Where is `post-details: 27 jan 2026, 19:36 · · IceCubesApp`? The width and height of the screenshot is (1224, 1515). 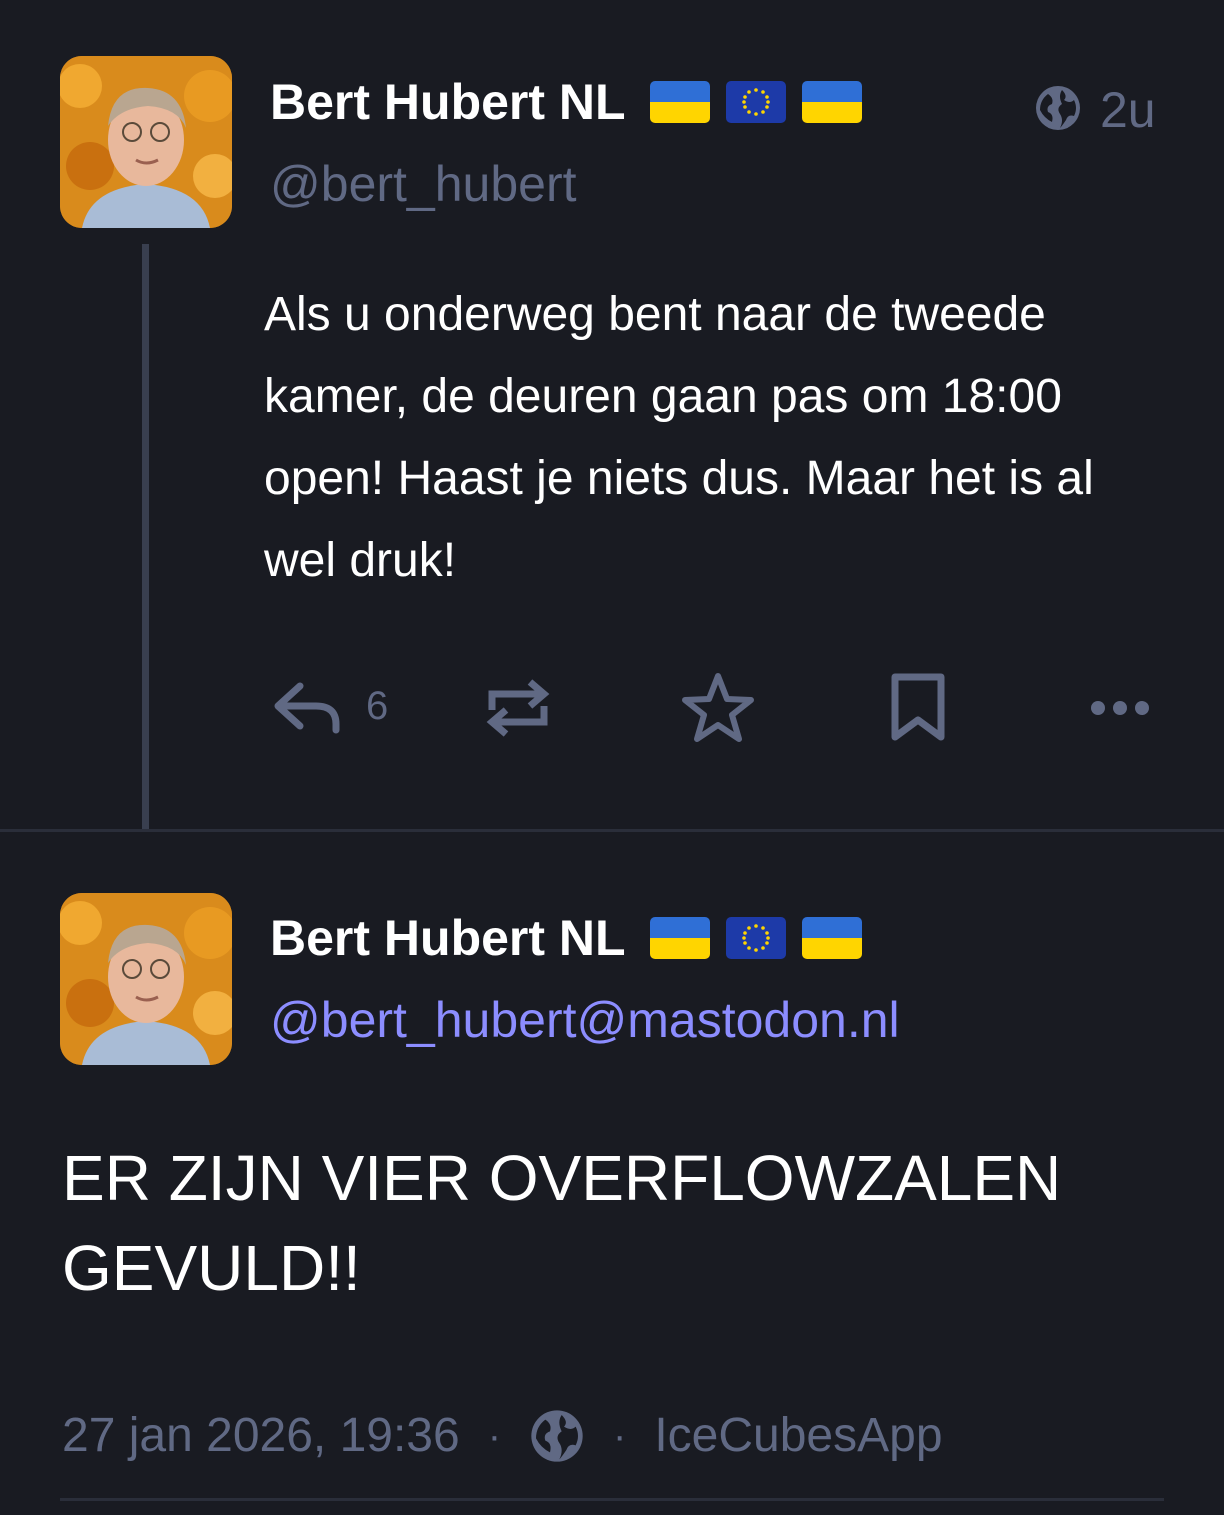
post-details: 27 jan 2026, 19:36 · · IceCubesApp is located at coordinates (502, 1436).